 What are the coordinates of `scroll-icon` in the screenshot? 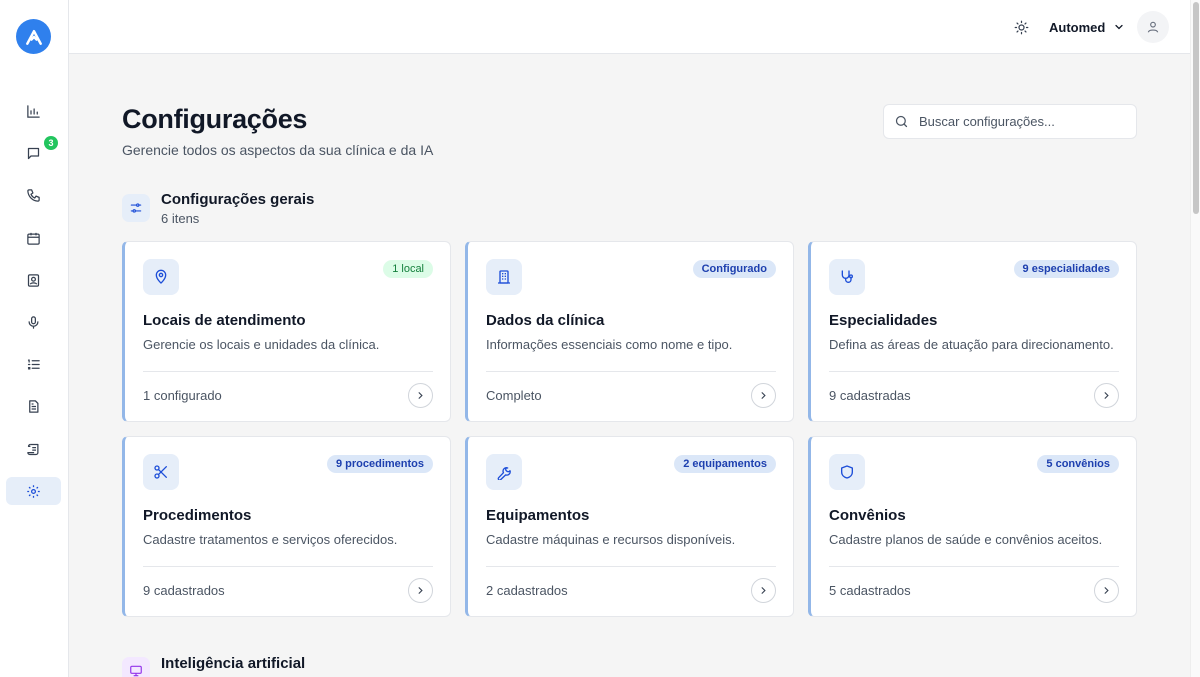 It's located at (33, 449).